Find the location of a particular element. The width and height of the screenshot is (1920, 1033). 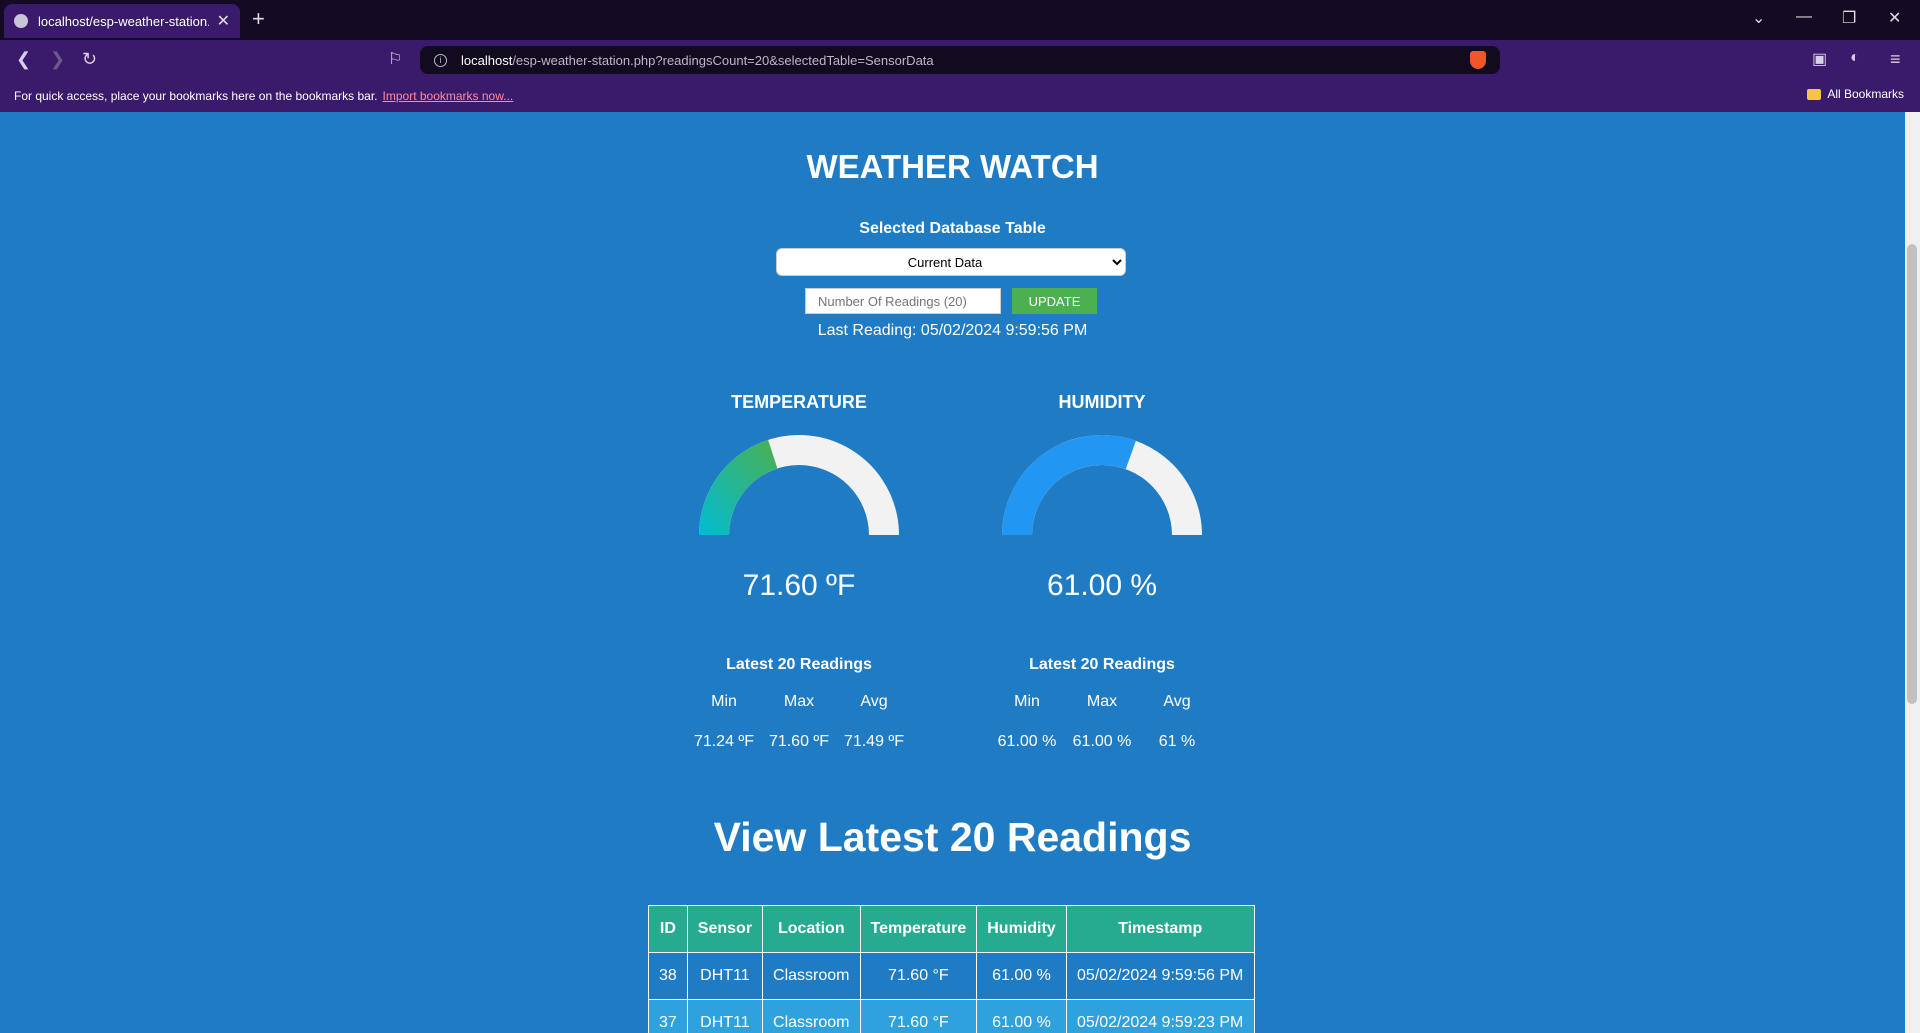

column-header: Temperature is located at coordinates (918, 929).